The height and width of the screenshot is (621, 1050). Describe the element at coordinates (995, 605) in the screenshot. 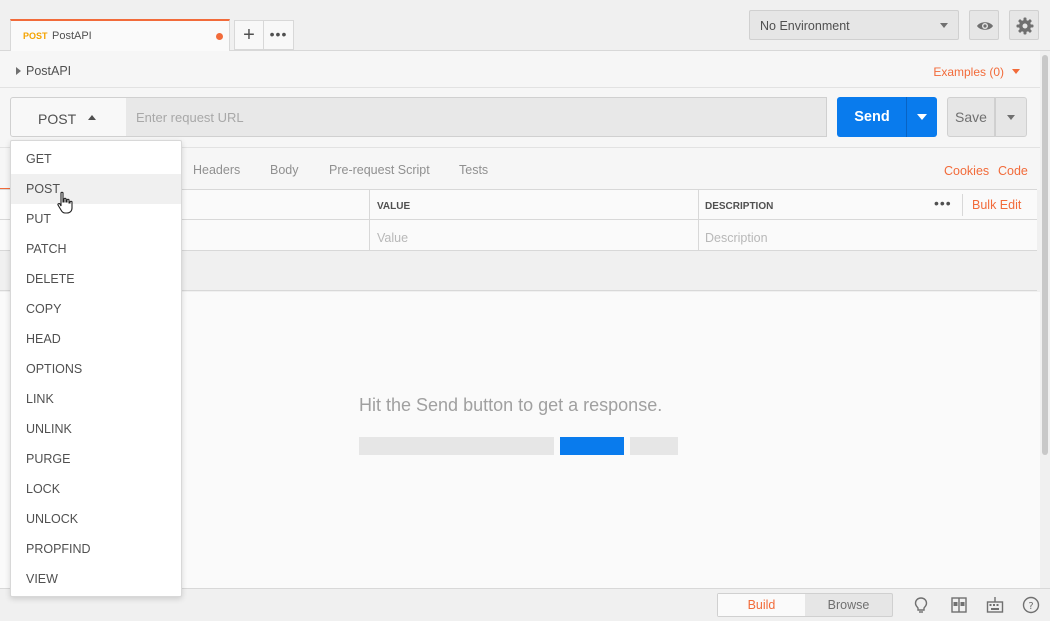

I see `keyboard-icon` at that location.